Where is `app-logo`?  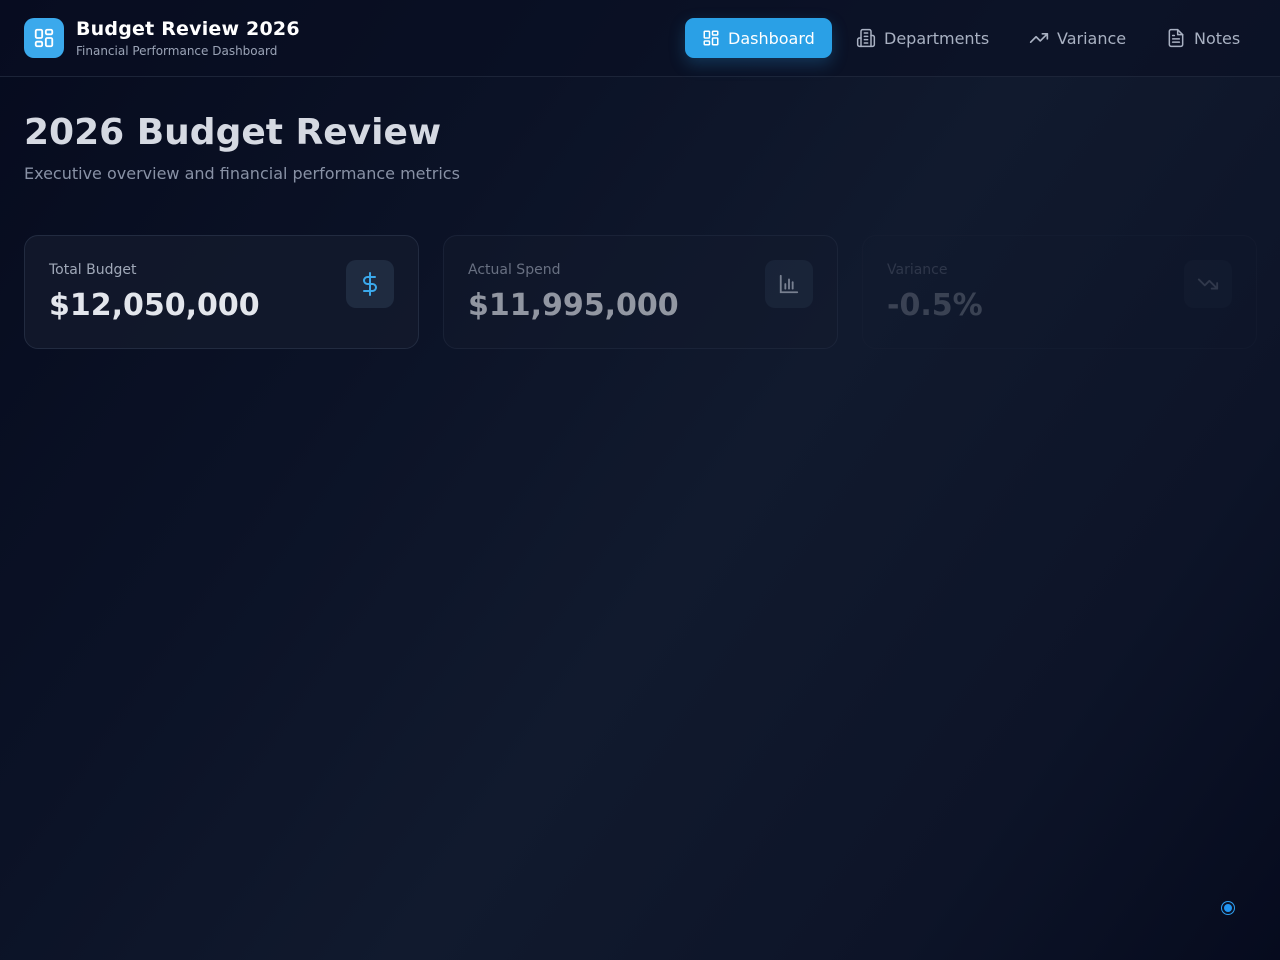 app-logo is located at coordinates (44, 38).